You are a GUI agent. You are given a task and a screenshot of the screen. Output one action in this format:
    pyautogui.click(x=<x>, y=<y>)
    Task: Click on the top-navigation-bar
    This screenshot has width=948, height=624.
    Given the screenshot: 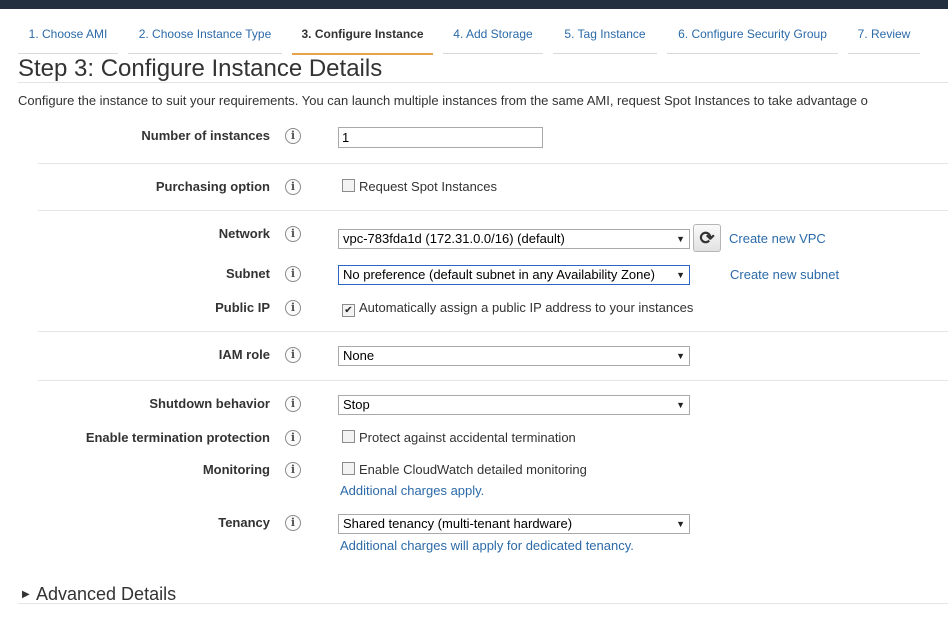 What is the action you would take?
    pyautogui.click(x=474, y=4)
    